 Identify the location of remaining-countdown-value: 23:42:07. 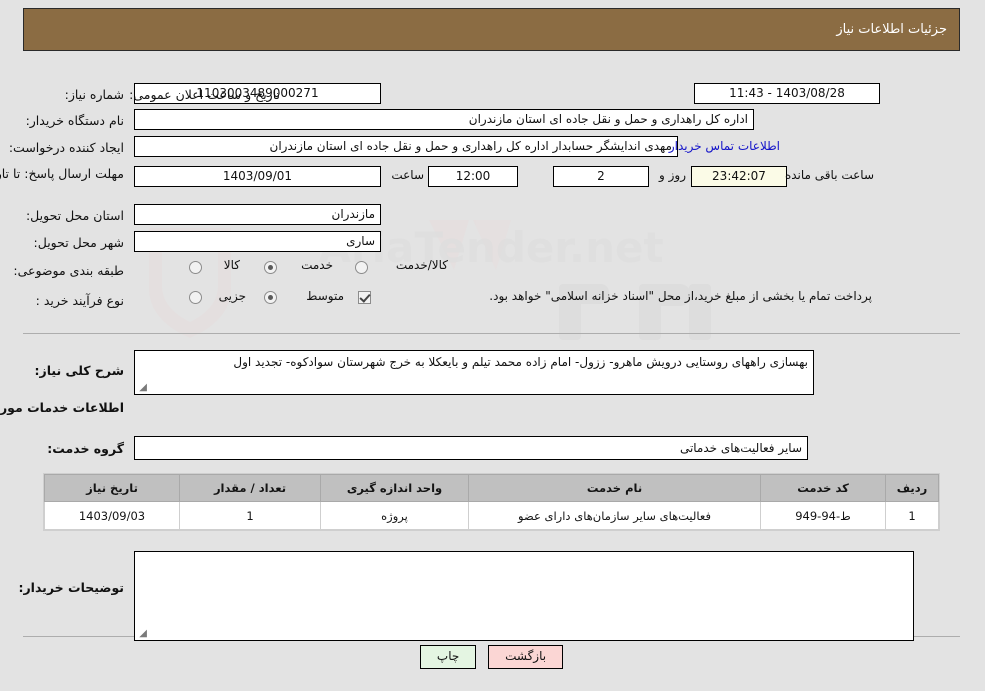
(740, 176).